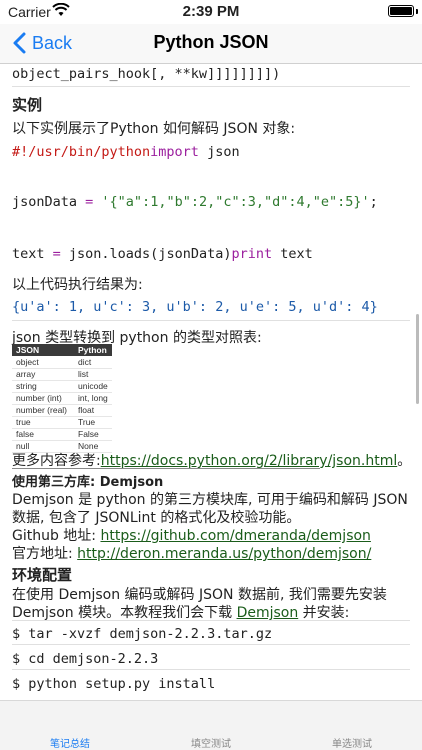 This screenshot has height=750, width=422. I want to click on python-type-cell: unicode, so click(93, 386).